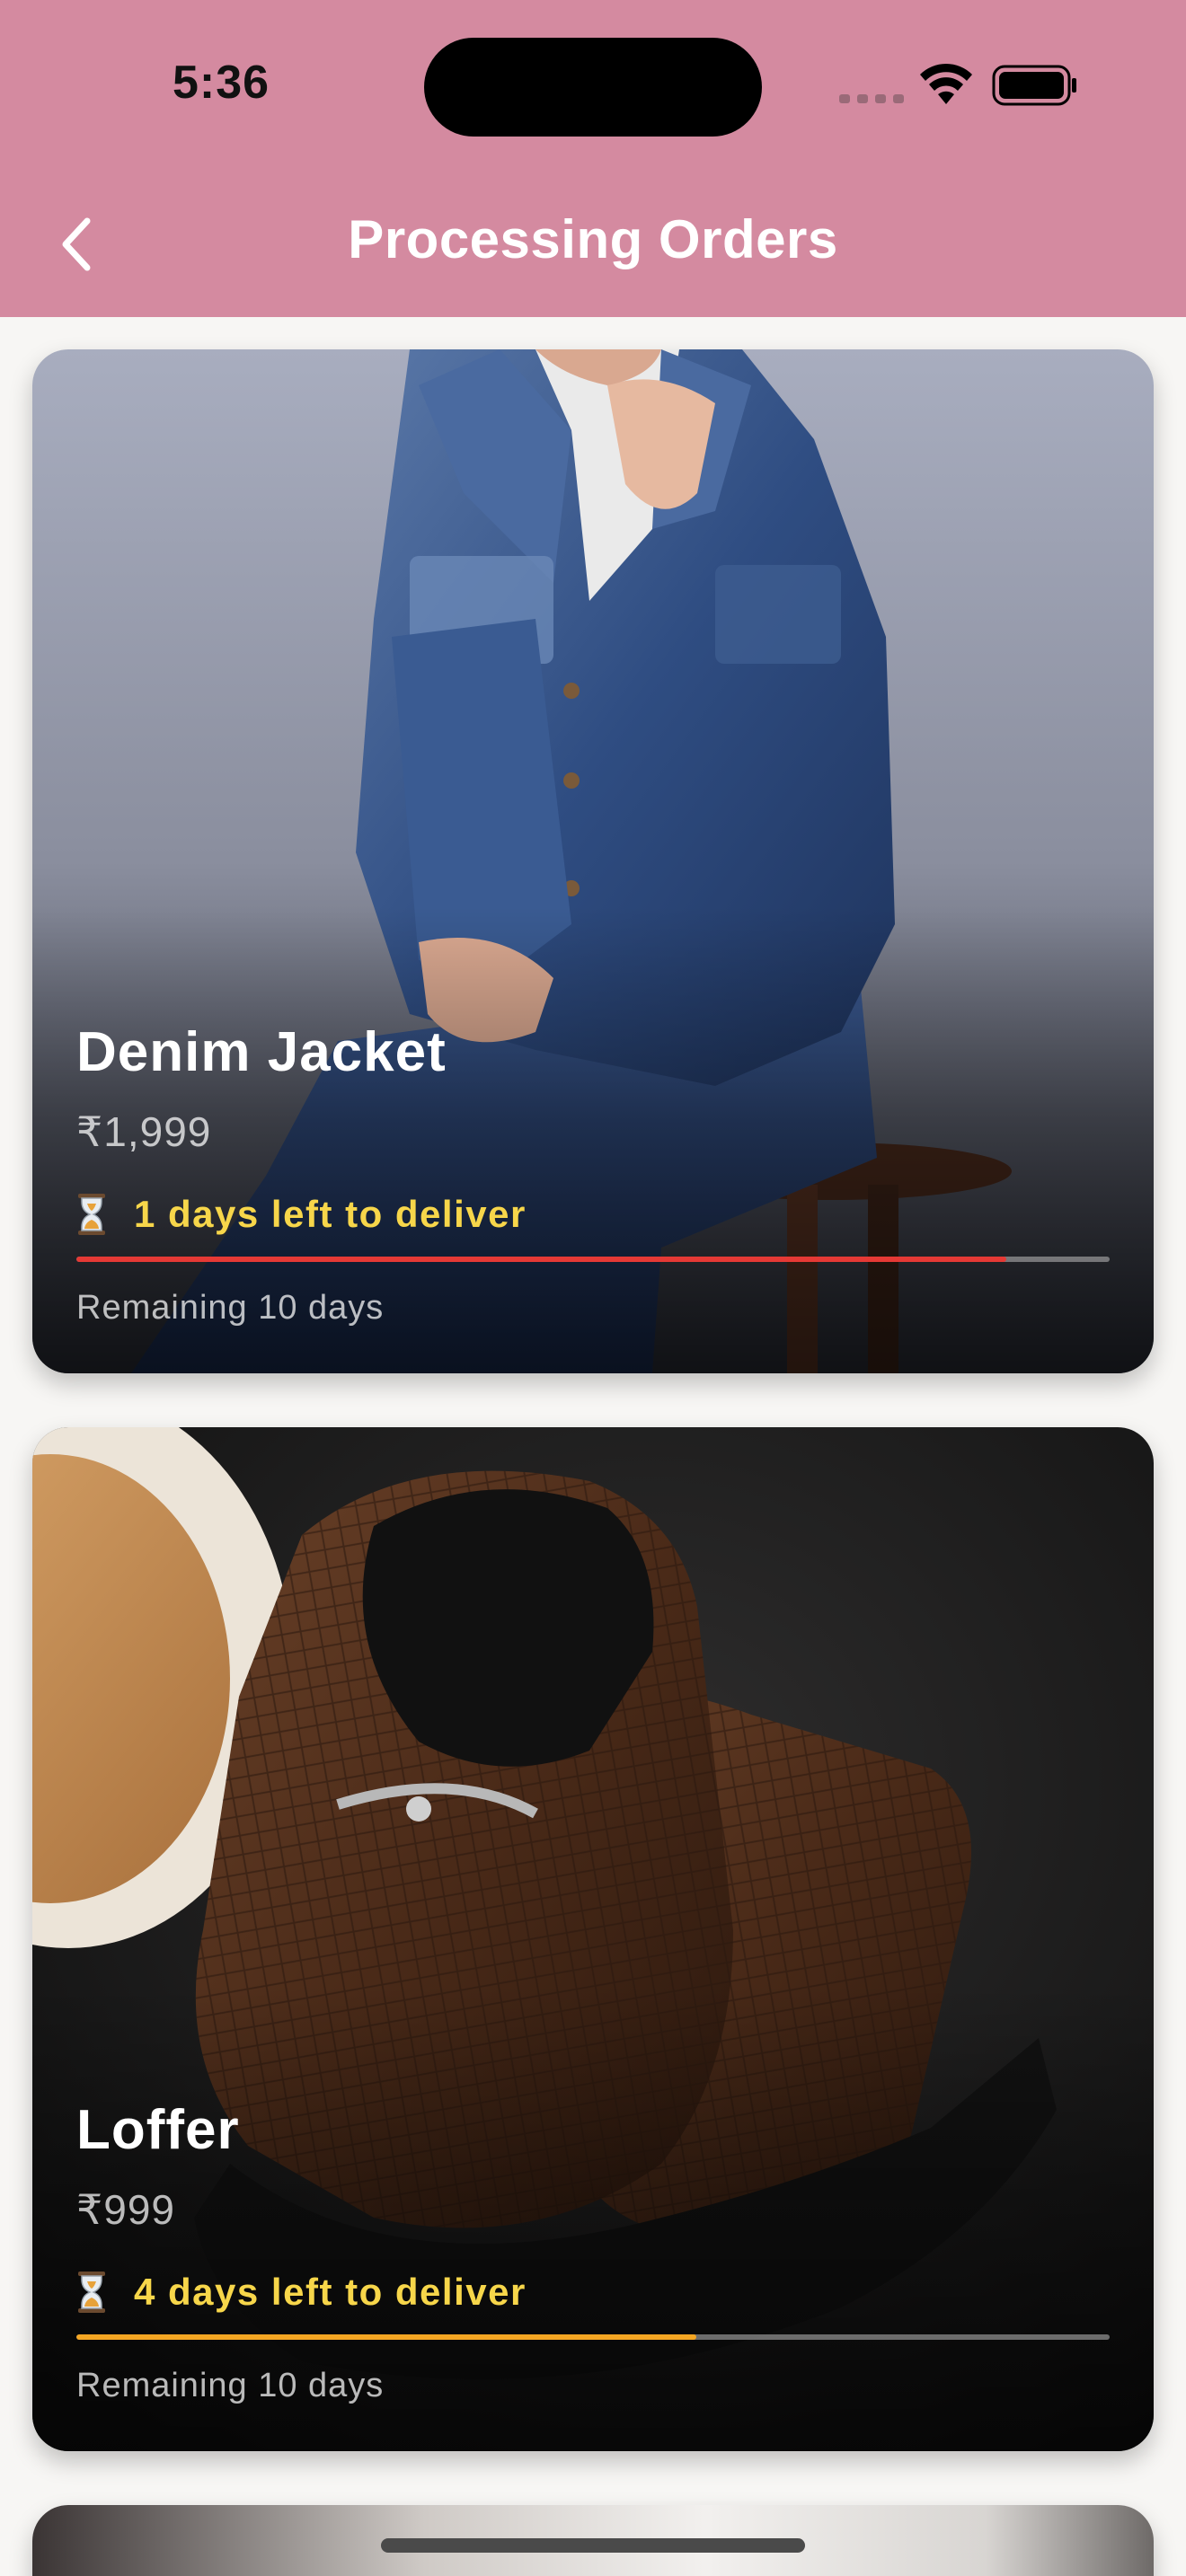 This screenshot has width=1186, height=2576. I want to click on chevron-left-icon, so click(76, 244).